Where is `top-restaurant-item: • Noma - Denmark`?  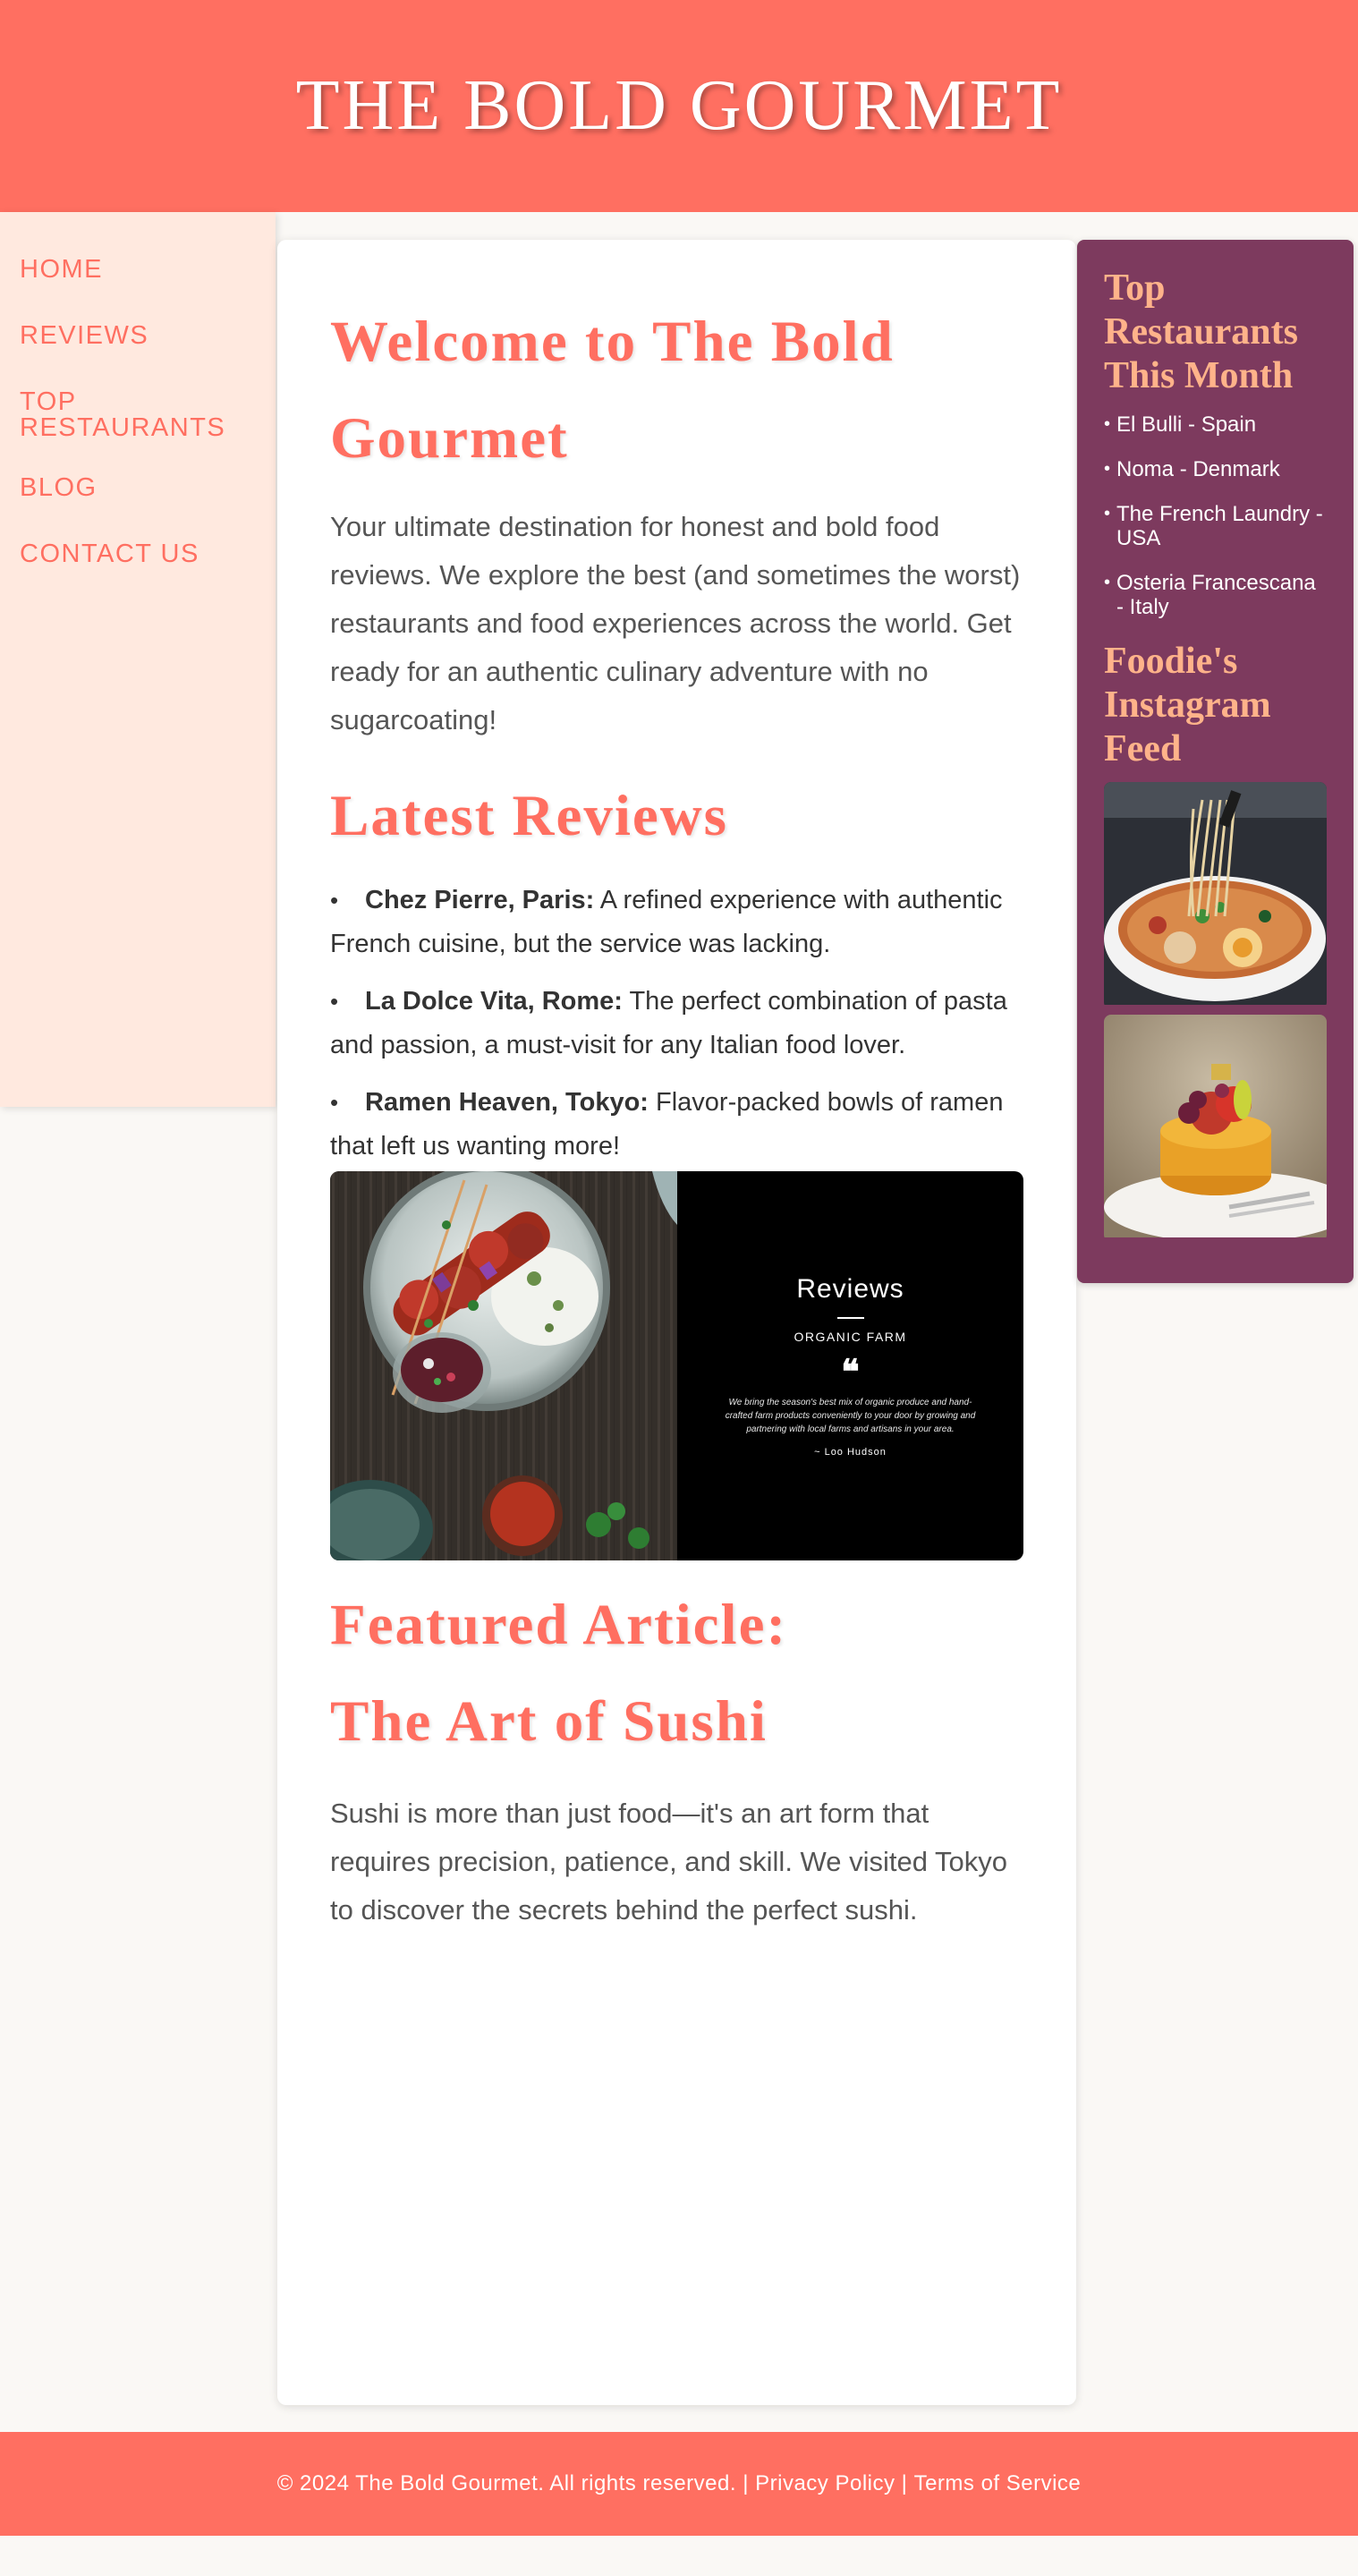
top-restaurant-item: • Noma - Denmark is located at coordinates (1215, 469).